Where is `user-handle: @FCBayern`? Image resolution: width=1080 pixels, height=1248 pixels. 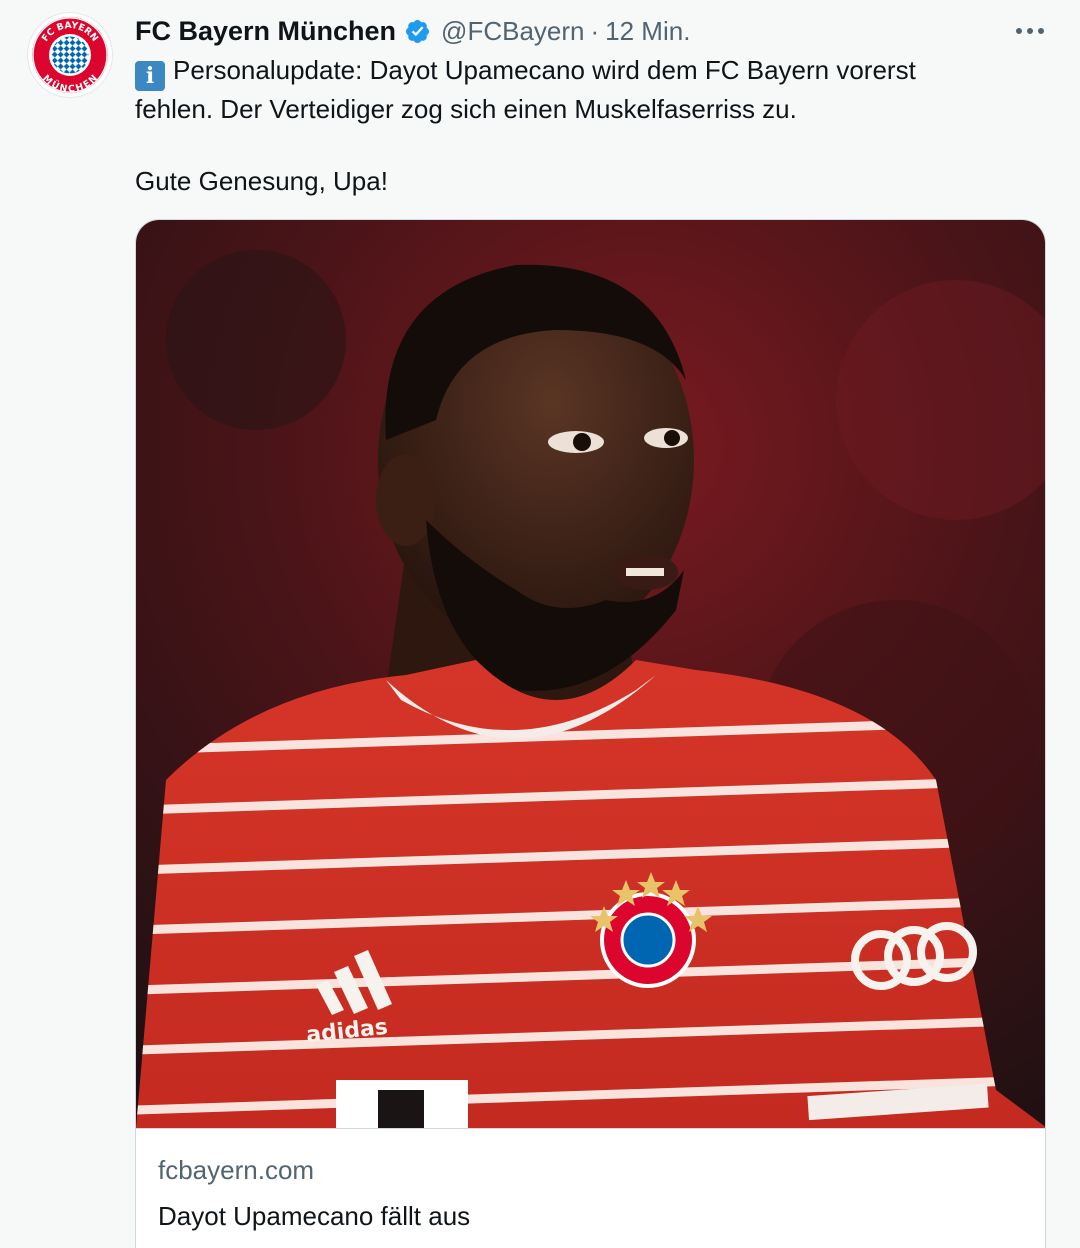
user-handle: @FCBayern is located at coordinates (512, 31).